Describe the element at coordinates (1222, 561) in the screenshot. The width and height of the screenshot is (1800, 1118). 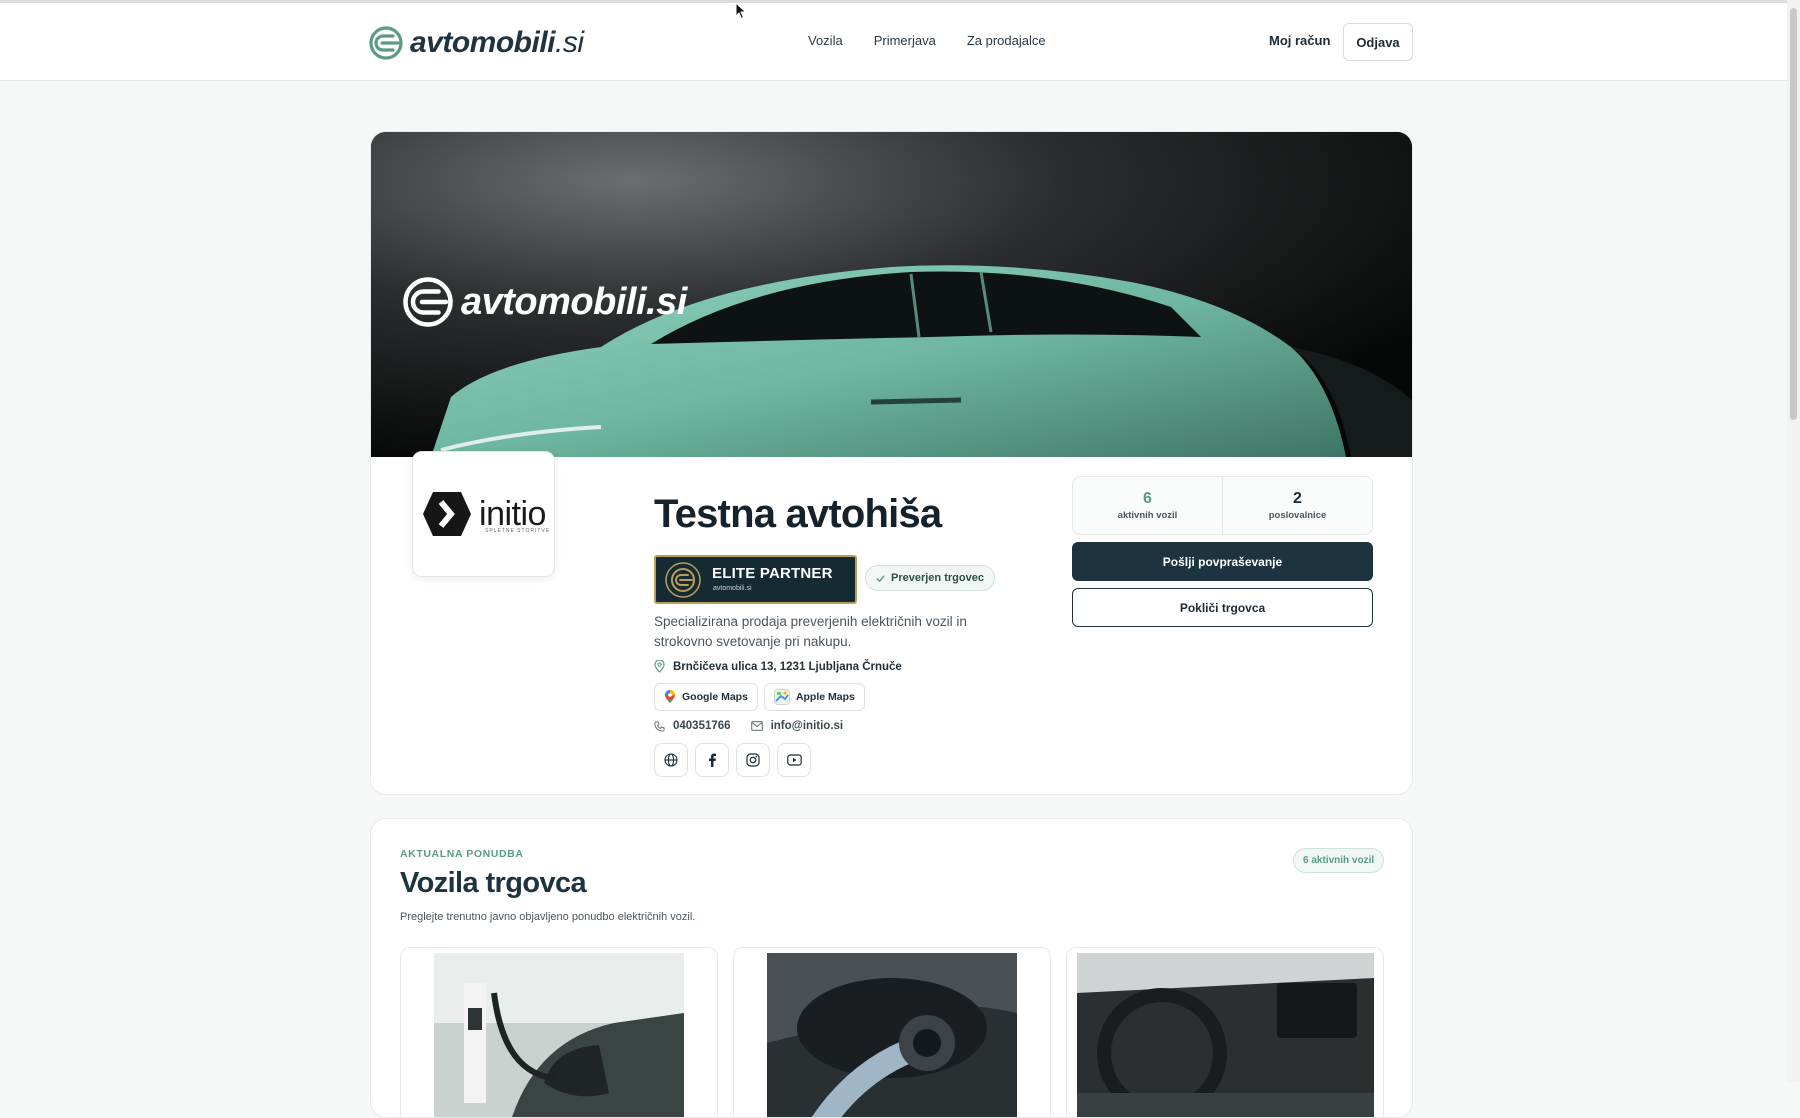
I see `send-inquiry-button: Pošlji povpraševanje` at that location.